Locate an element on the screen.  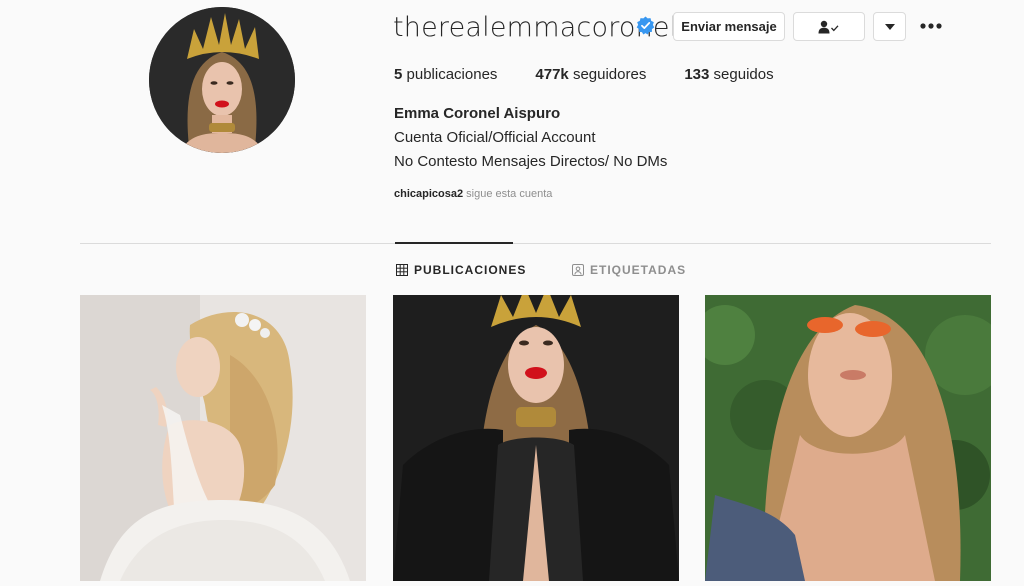
tab-tagged-label: ETIQUETADAS is located at coordinates (638, 270).